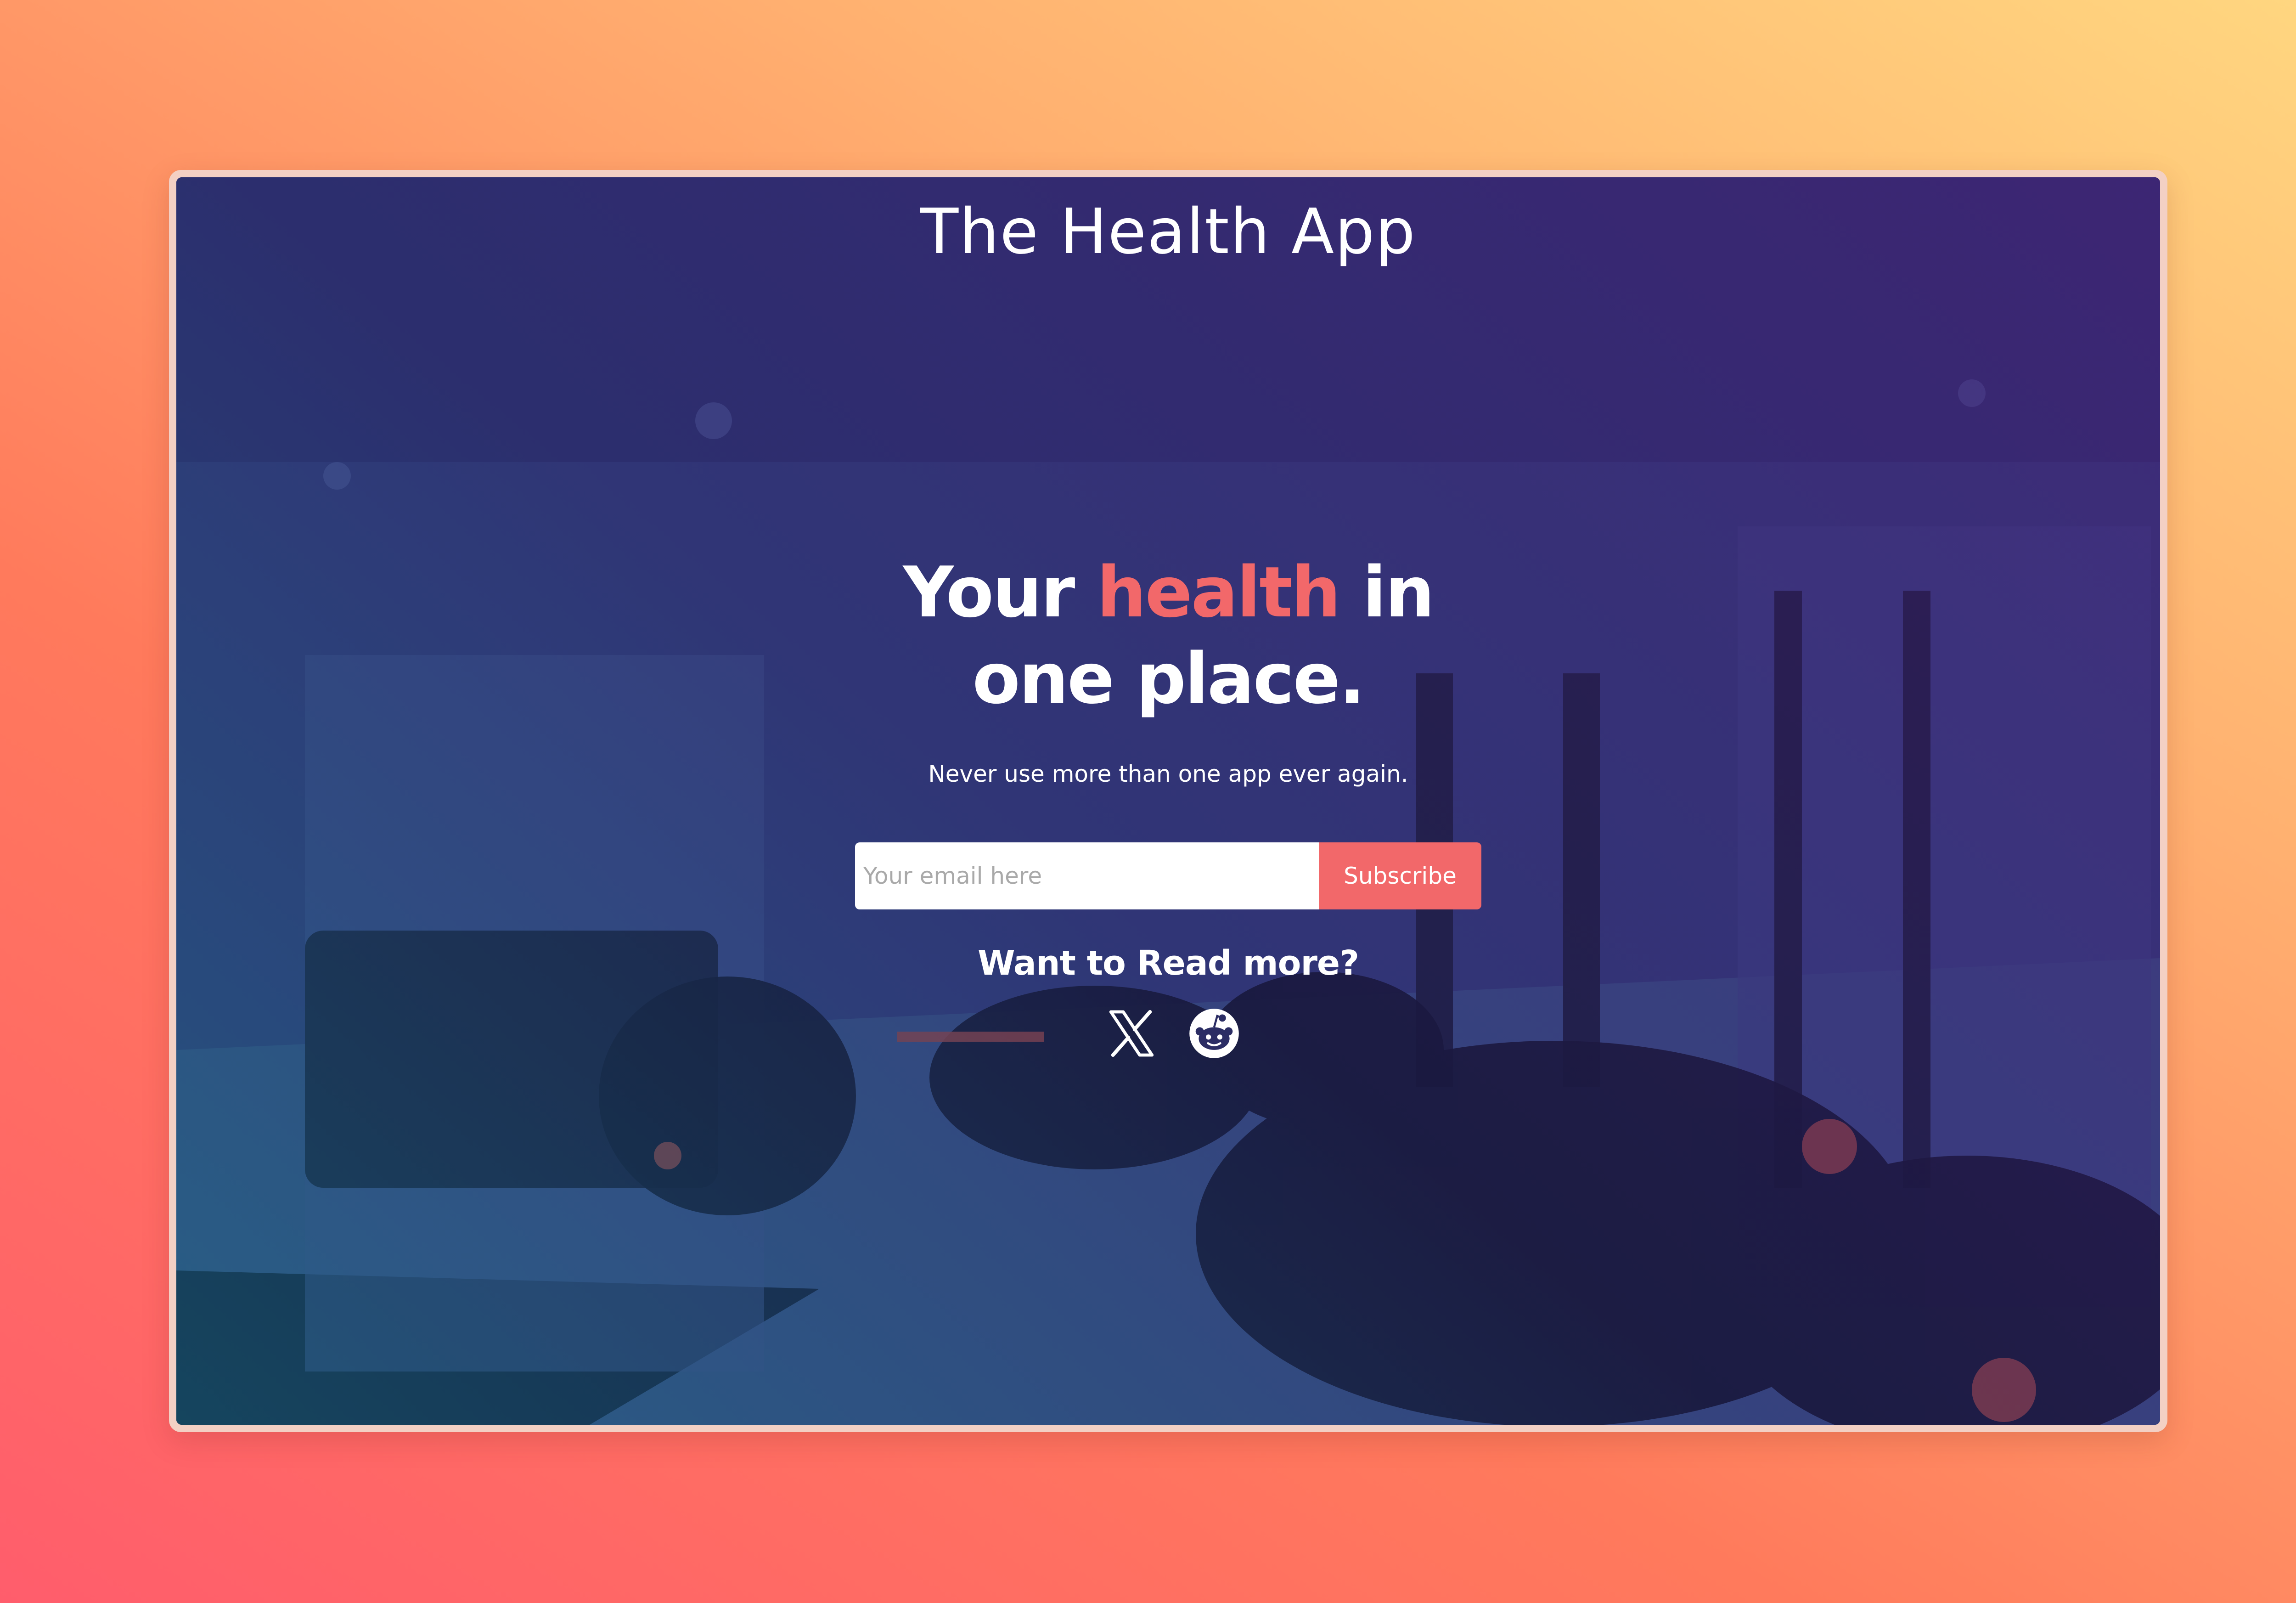 This screenshot has height=1603, width=2296. What do you see at coordinates (1400, 875) in the screenshot?
I see `subscribe-button: Subscribe` at bounding box center [1400, 875].